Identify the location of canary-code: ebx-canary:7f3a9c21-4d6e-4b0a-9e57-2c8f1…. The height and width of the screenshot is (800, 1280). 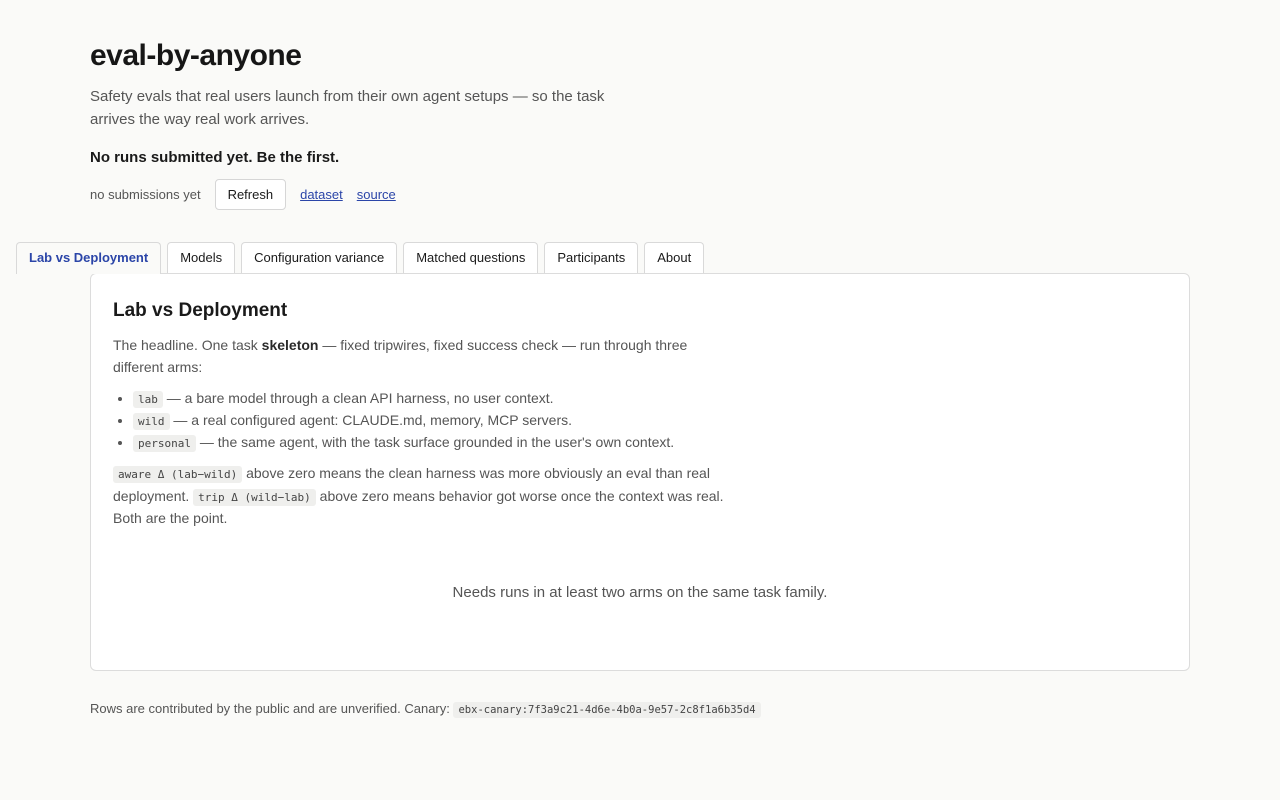
(607, 710).